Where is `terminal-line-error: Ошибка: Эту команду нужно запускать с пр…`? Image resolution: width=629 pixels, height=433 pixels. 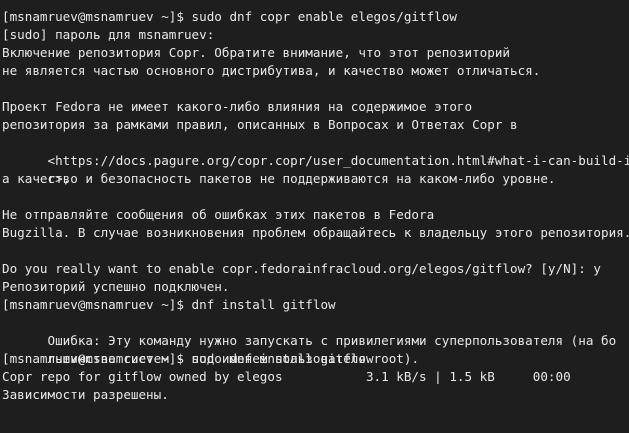
terminal-line-error: Ошибка: Эту команду нужно запускать с пр… is located at coordinates (315, 331).